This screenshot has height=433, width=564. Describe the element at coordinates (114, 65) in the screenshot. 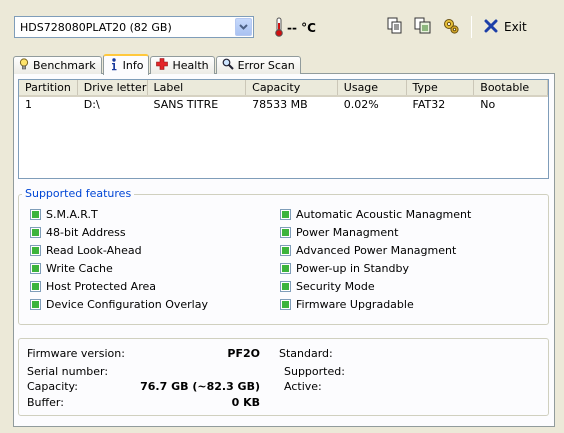

I see `info-icon` at that location.